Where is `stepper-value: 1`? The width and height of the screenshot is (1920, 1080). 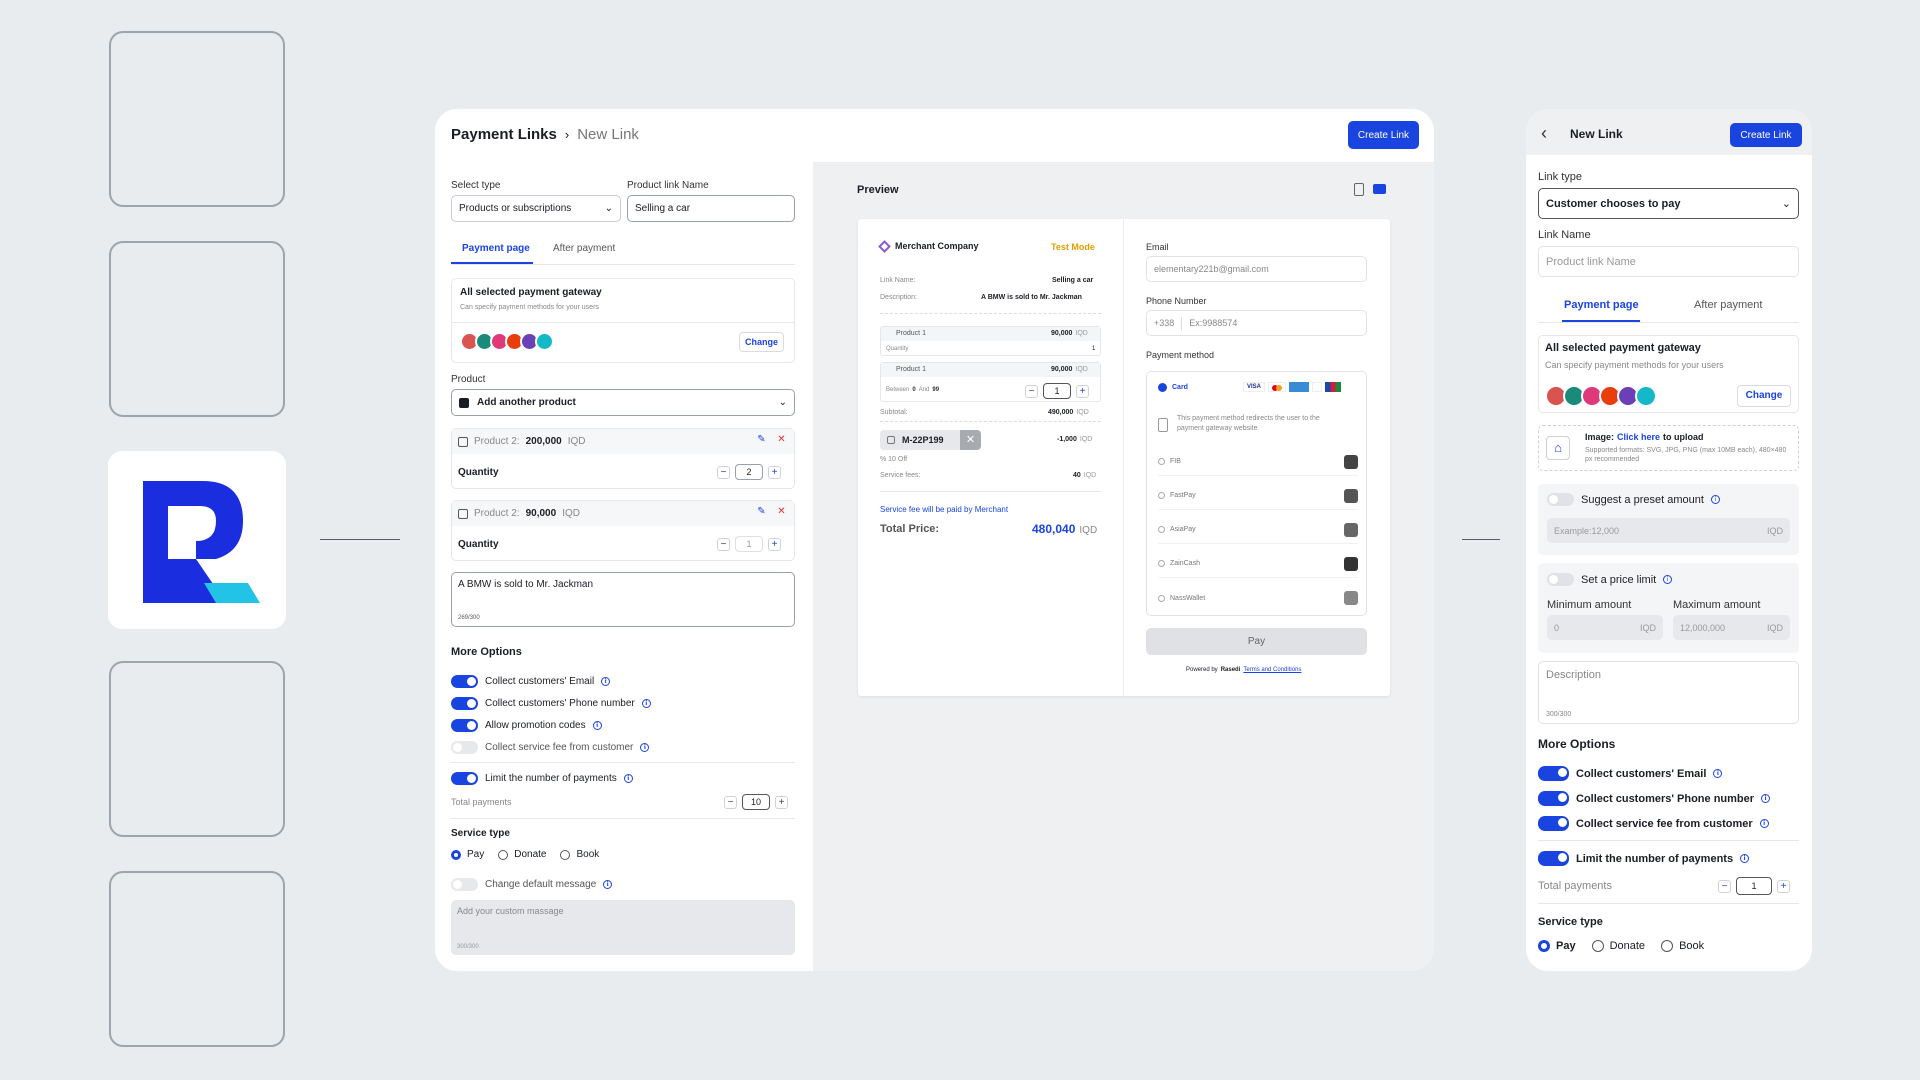 stepper-value: 1 is located at coordinates (1057, 391).